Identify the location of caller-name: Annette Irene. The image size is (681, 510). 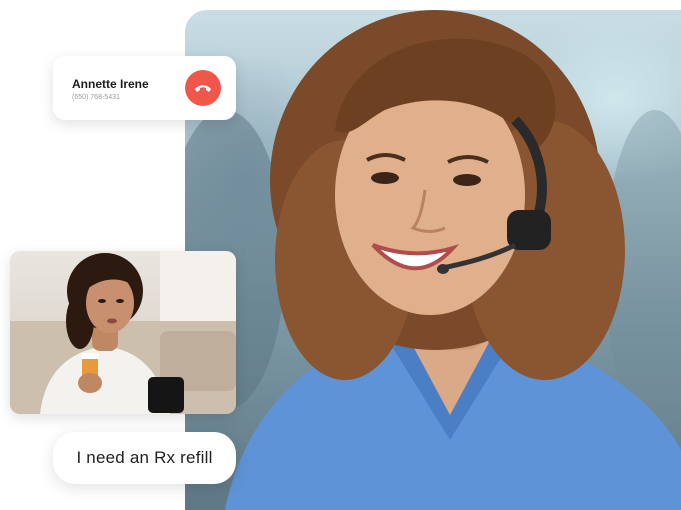
(110, 84).